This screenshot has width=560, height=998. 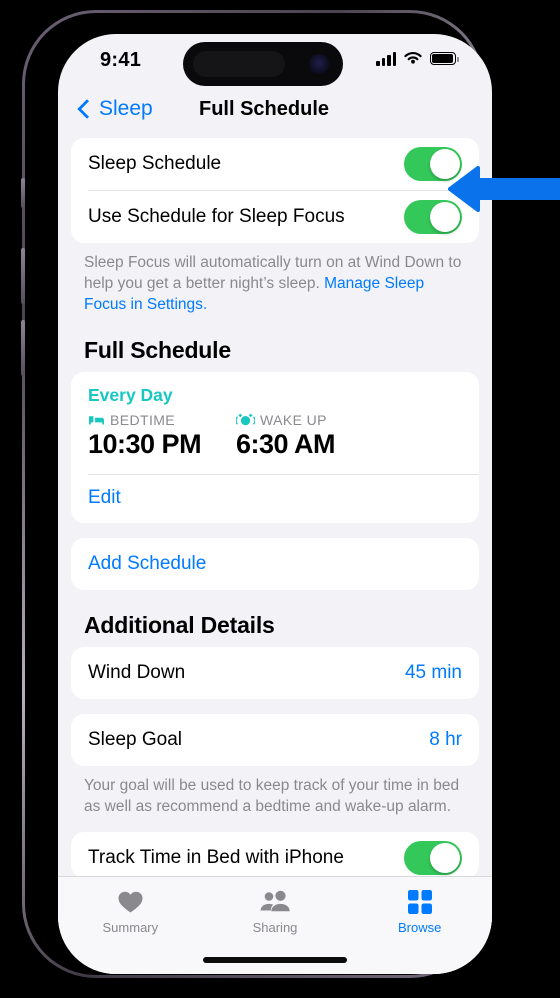 I want to click on cellular-bars-icon, so click(x=386, y=58).